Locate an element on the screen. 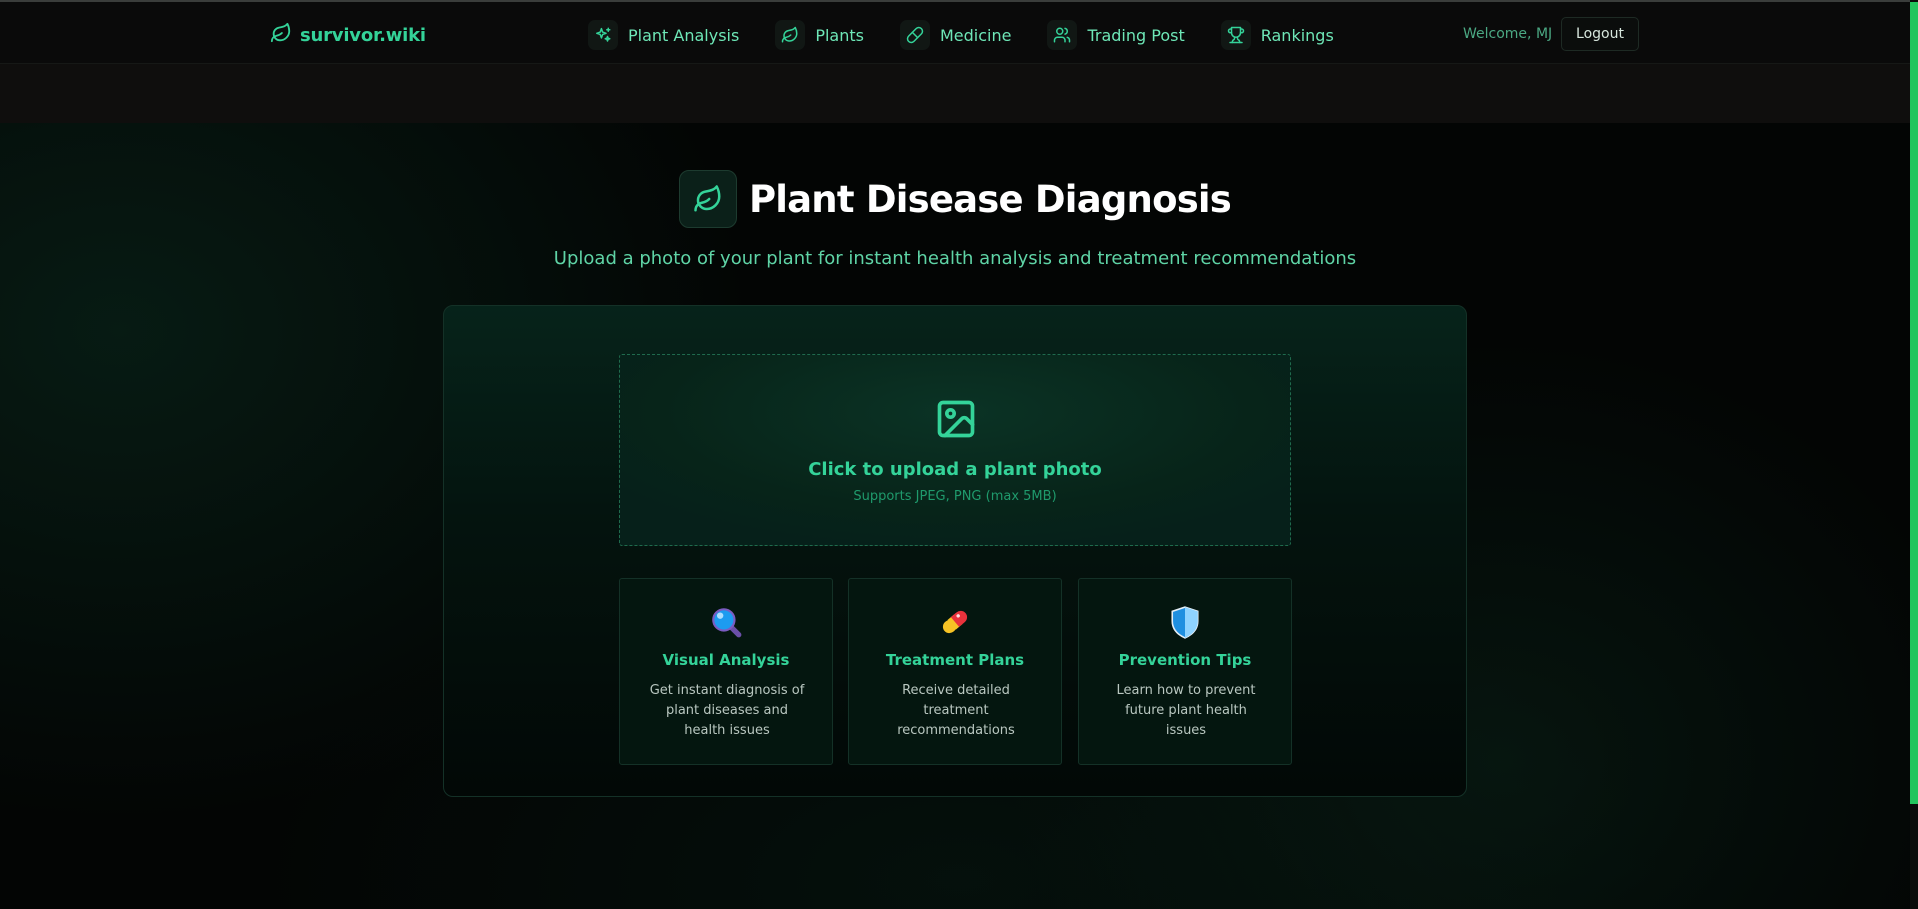 This screenshot has width=1918, height=909. page-title: Plant Disease Diagnosis is located at coordinates (990, 199).